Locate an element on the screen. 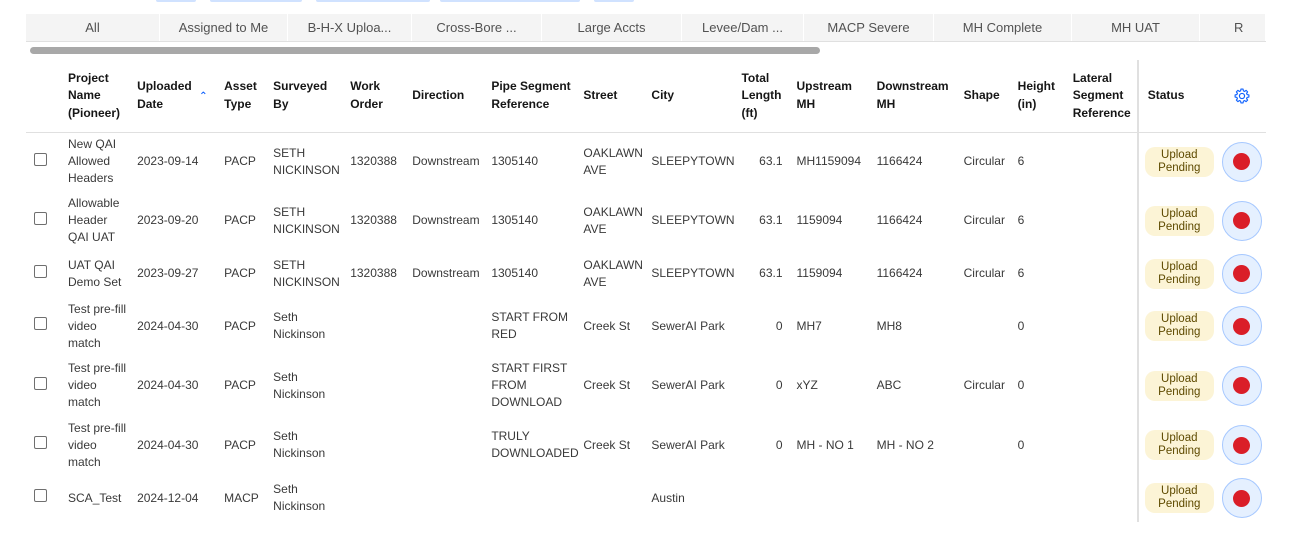  tab-2: Assigned to Me is located at coordinates (224, 27).